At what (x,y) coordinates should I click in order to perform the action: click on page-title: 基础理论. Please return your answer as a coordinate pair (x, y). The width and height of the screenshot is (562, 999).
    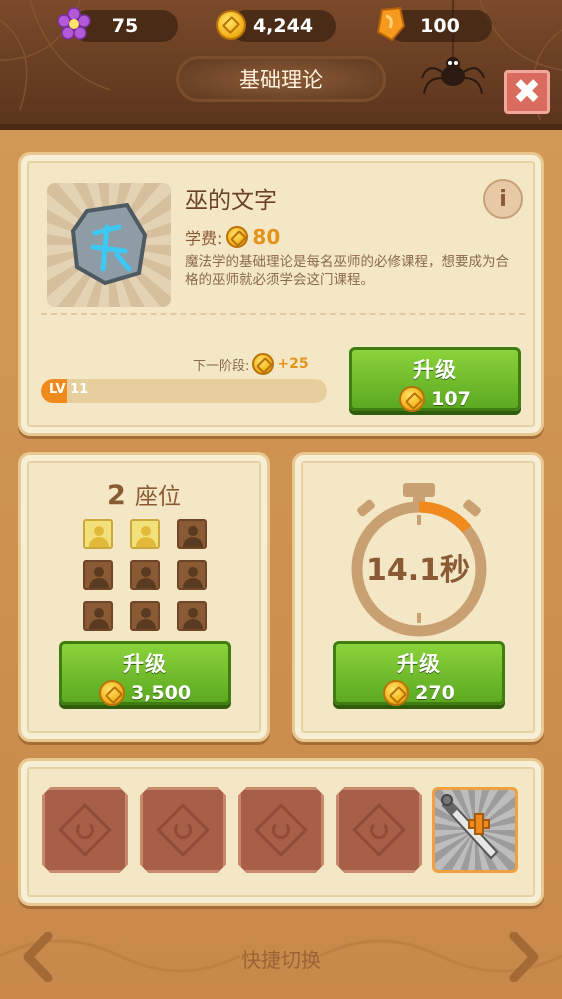
    Looking at the image, I should click on (281, 79).